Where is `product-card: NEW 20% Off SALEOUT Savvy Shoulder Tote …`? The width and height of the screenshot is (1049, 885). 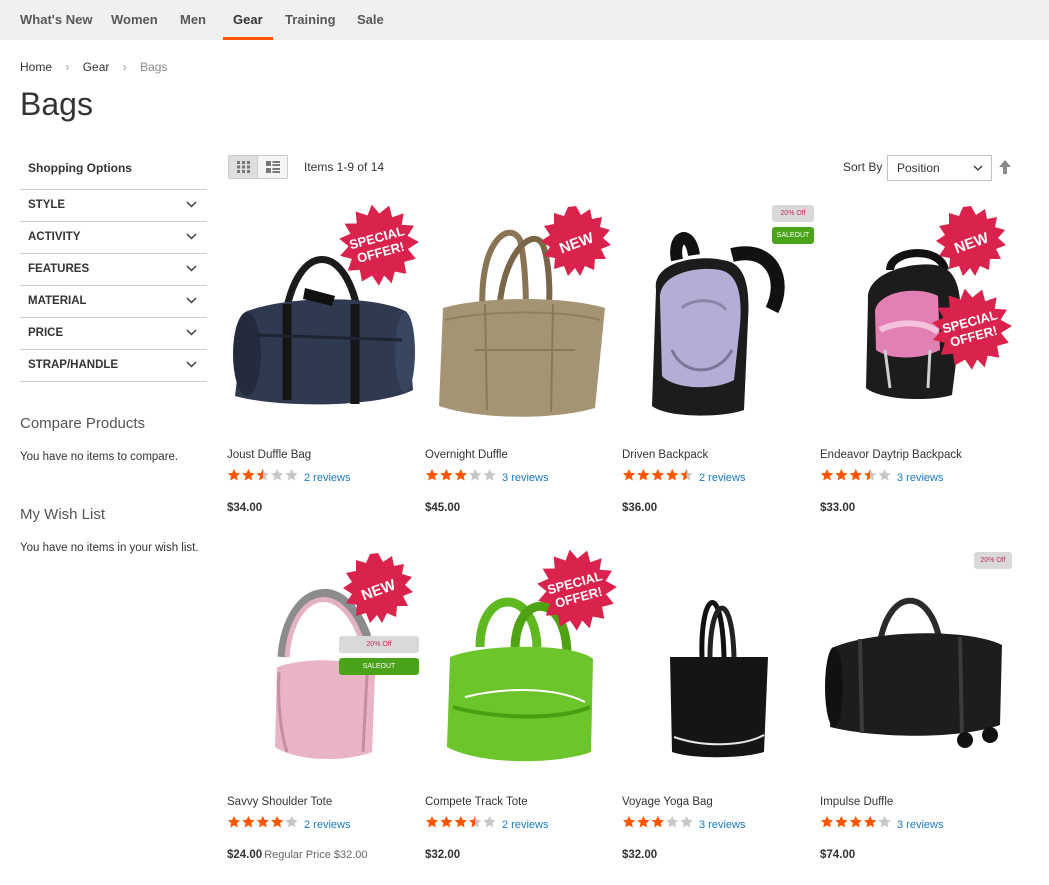 product-card: NEW 20% Off SALEOUT Savvy Shoulder Tote … is located at coordinates (323, 707).